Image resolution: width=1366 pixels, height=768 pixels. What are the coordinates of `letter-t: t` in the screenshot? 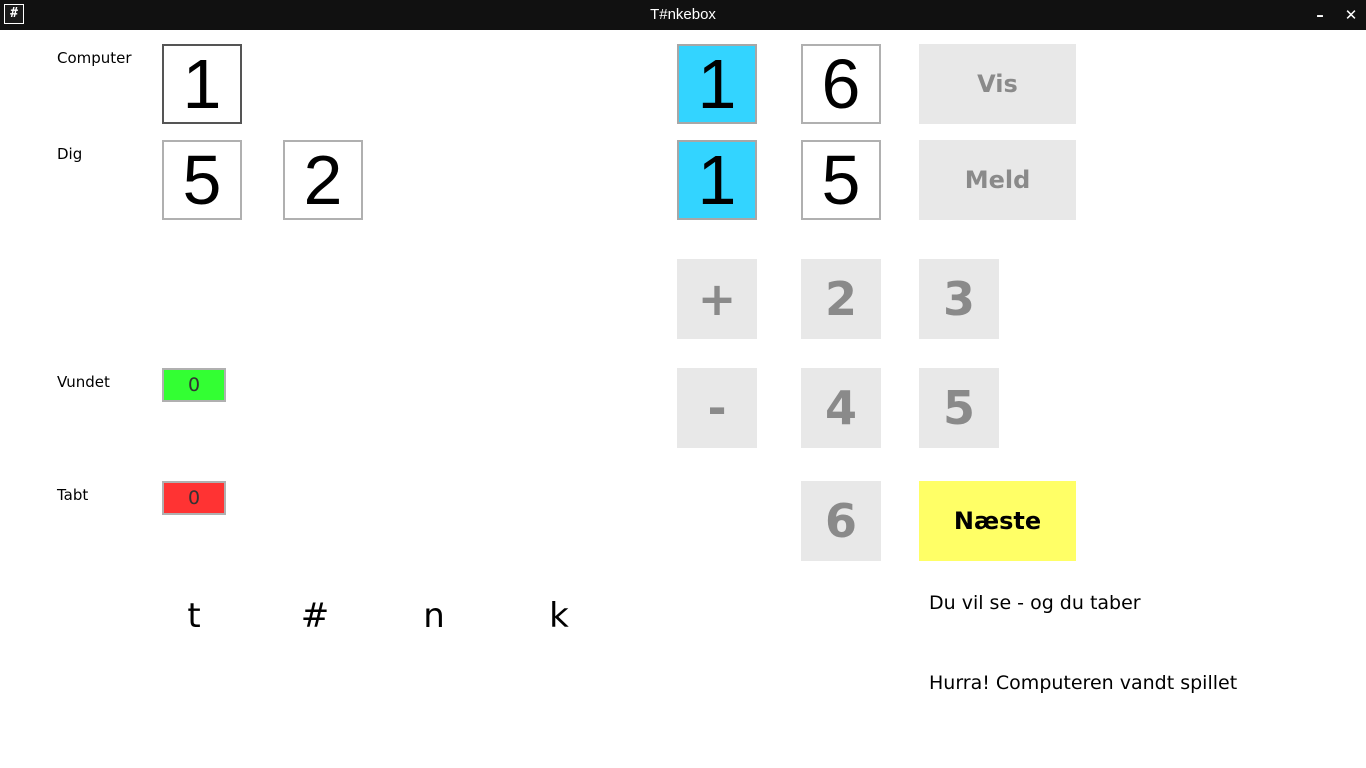 It's located at (194, 616).